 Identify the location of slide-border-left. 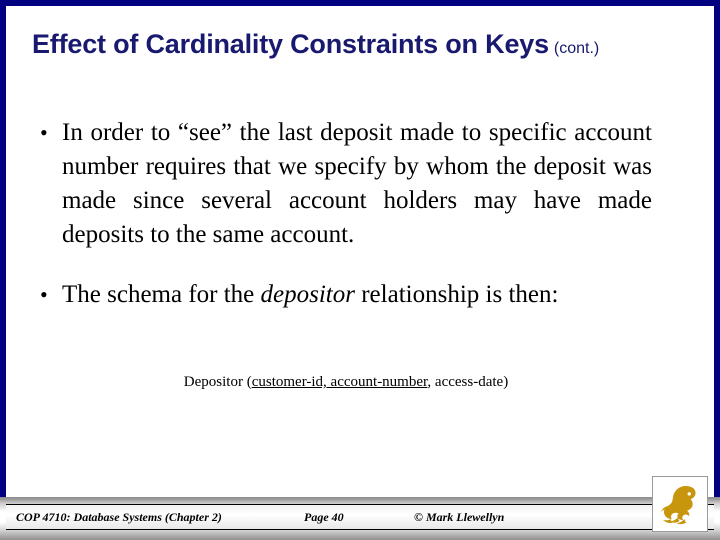
(3, 270).